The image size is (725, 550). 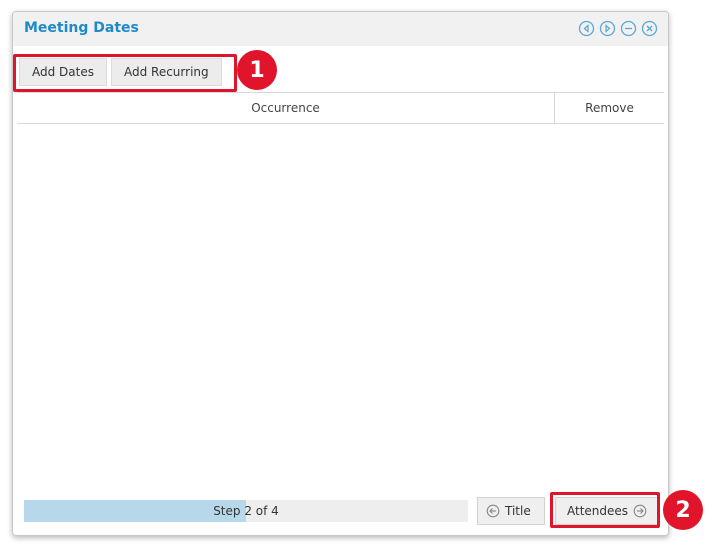 I want to click on progress-step-label: Step 2 of 4, so click(x=246, y=511).